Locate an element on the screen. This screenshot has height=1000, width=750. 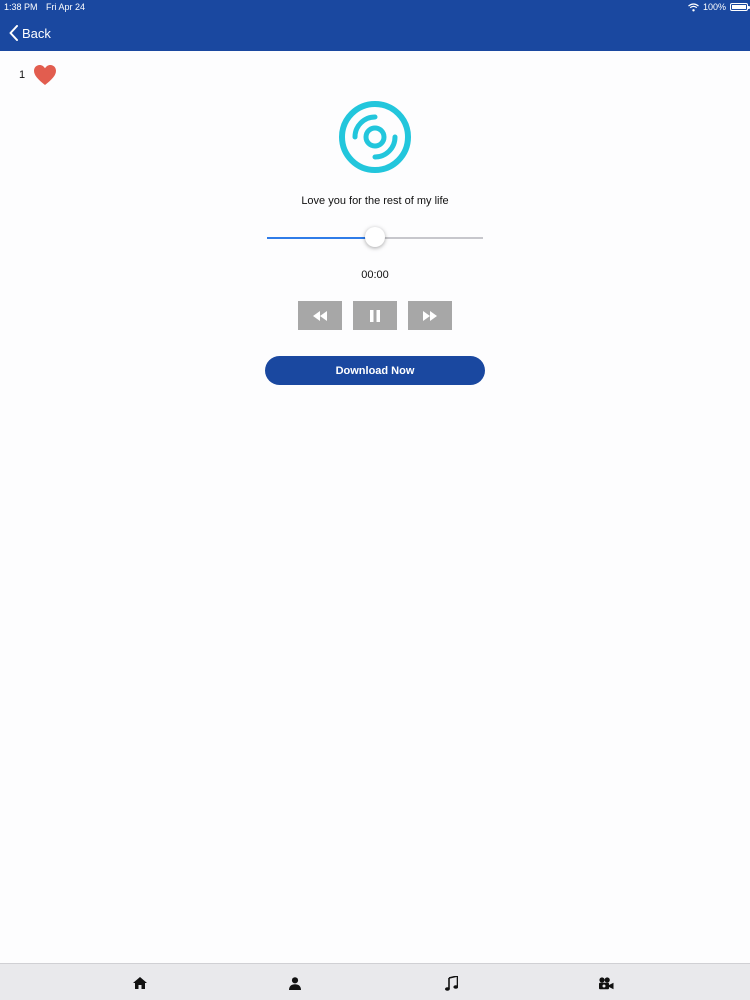
status-time: 1:38 PM is located at coordinates (21, 7).